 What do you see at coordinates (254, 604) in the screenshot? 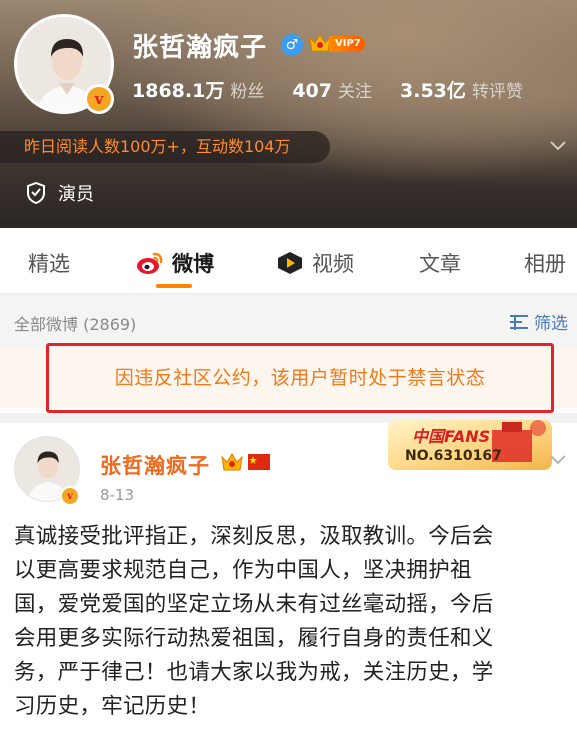
I see `post-text-line: 国，爱党爱国的坚定立场从未有过丝毫动摇，今后` at bounding box center [254, 604].